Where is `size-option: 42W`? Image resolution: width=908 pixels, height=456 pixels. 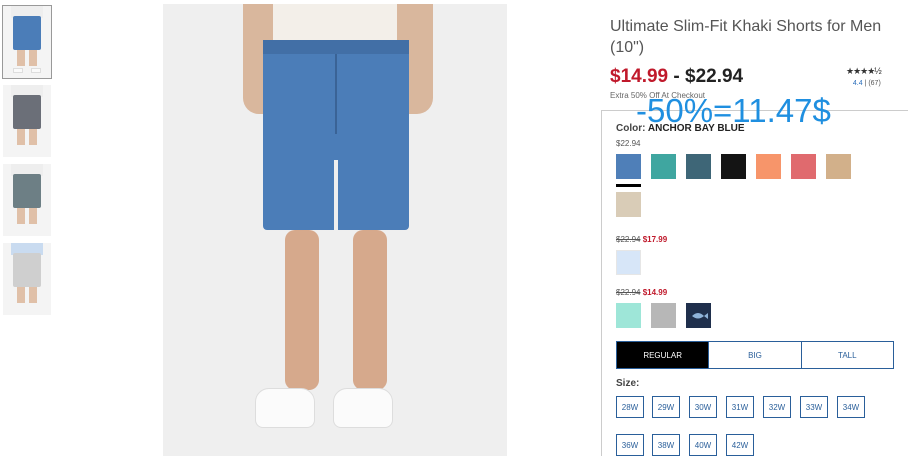
size-option: 42W is located at coordinates (740, 445).